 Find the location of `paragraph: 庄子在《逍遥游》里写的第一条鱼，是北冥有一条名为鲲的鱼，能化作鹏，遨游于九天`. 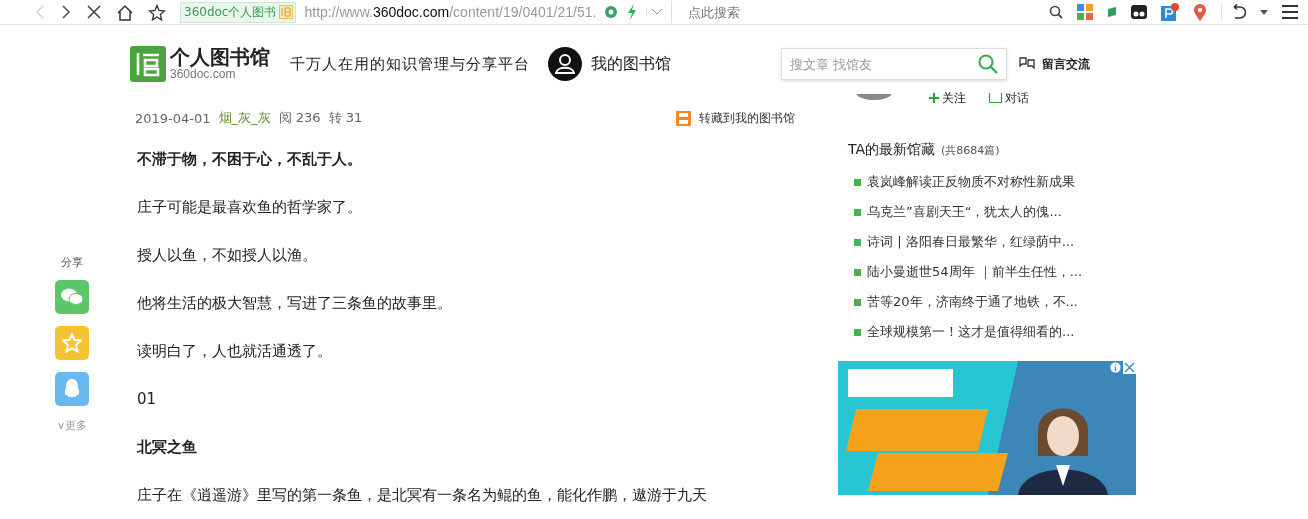

paragraph: 庄子在《逍遥游》里写的第一条鱼，是北冥有一条名为鲲的鱼，能化作鹏，遨游于九天 is located at coordinates (422, 495).